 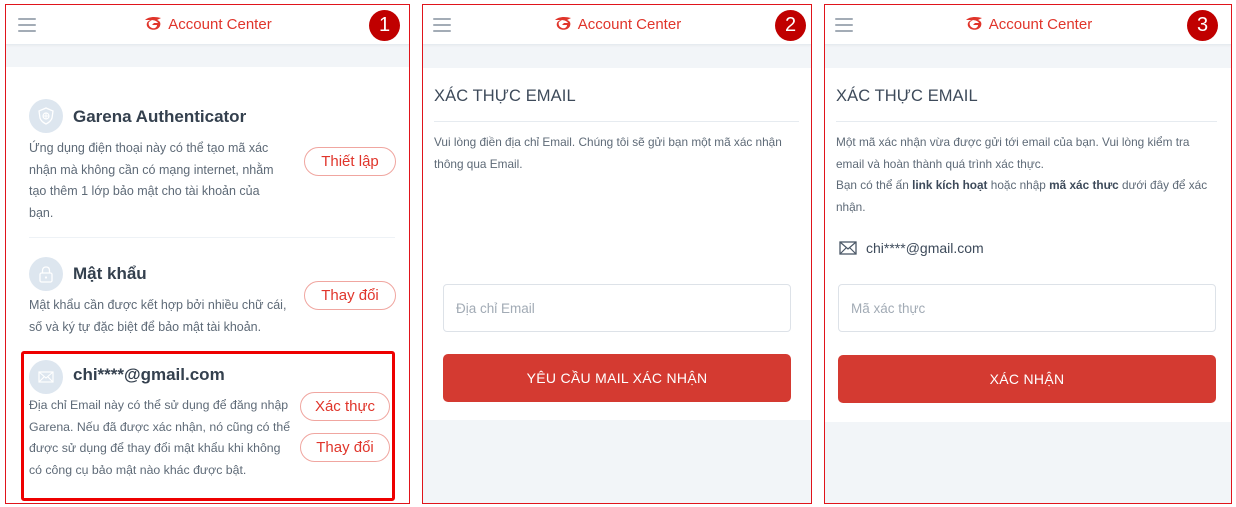 I want to click on request-verification-mail-button: YÊU CẦU MAIL XÁC NHẬN, so click(x=617, y=378).